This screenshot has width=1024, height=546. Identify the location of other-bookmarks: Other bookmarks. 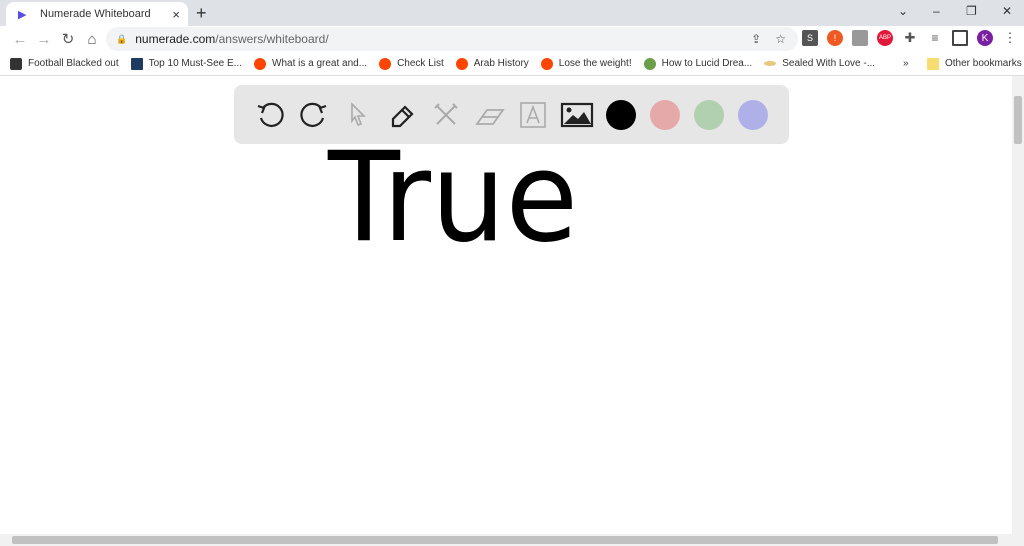
(974, 63).